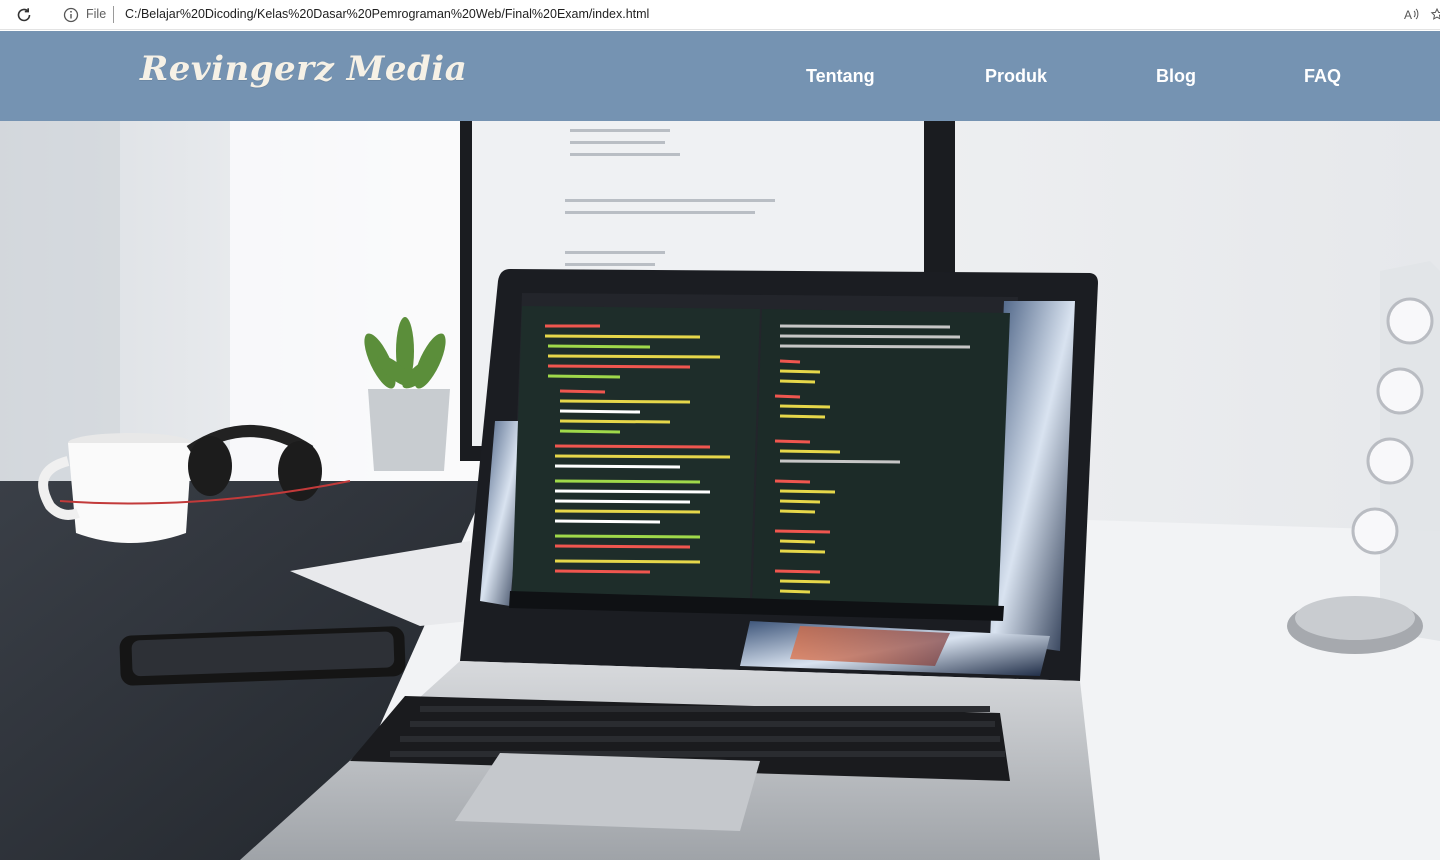 This screenshot has height=860, width=1440. I want to click on address-divider, so click(113, 14).